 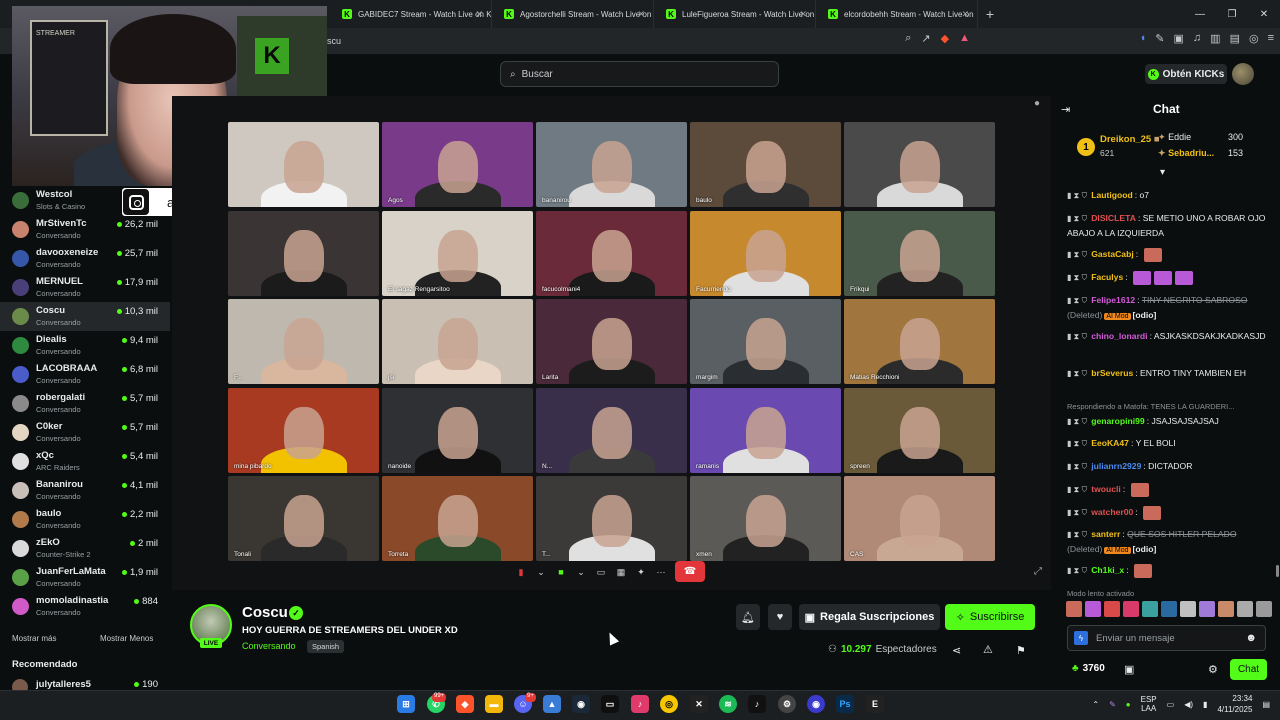 I want to click on chat-username: santerr, so click(x=1105, y=534).